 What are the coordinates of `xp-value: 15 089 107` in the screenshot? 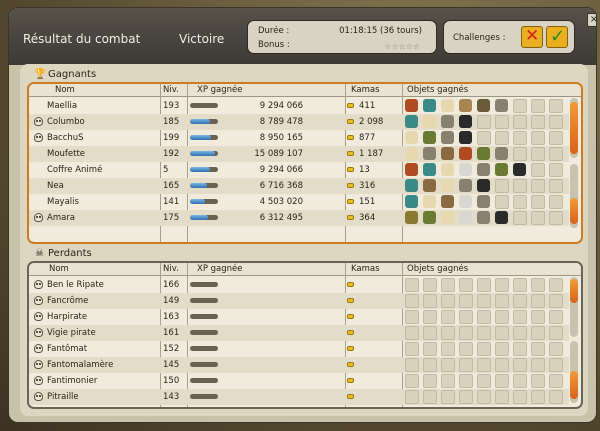 It's located at (278, 154).